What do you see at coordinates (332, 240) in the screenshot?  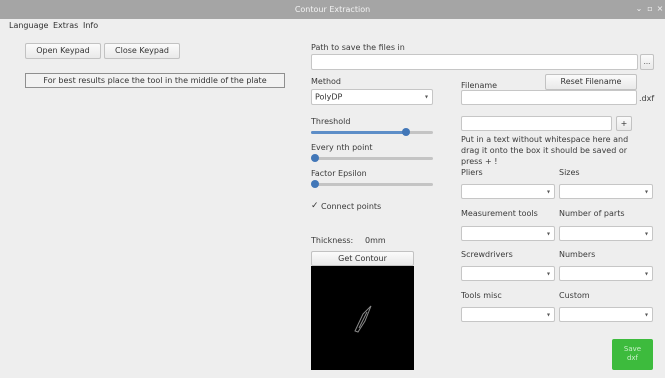 I see `thickness-label: Thickness:` at bounding box center [332, 240].